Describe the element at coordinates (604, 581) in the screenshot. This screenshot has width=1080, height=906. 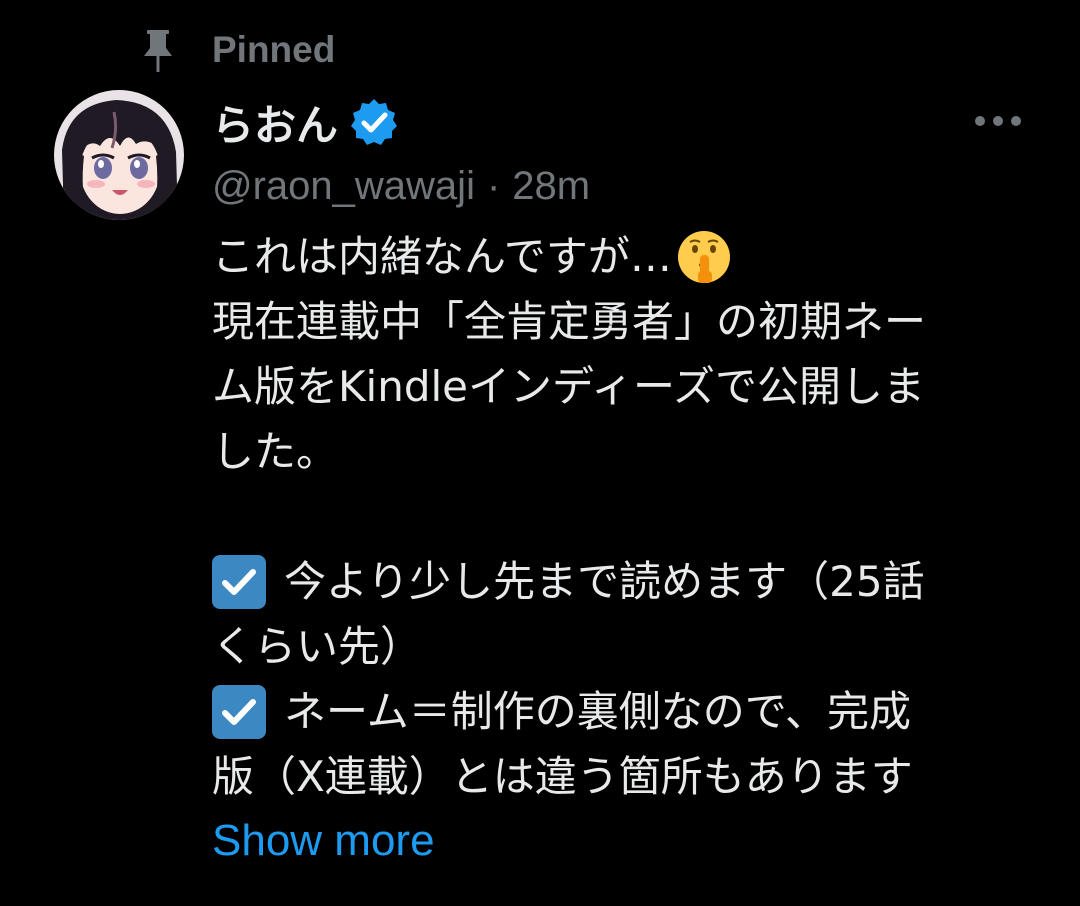
I see `bullet-1-line-1: 今より少し先まで読めます（25話` at that location.